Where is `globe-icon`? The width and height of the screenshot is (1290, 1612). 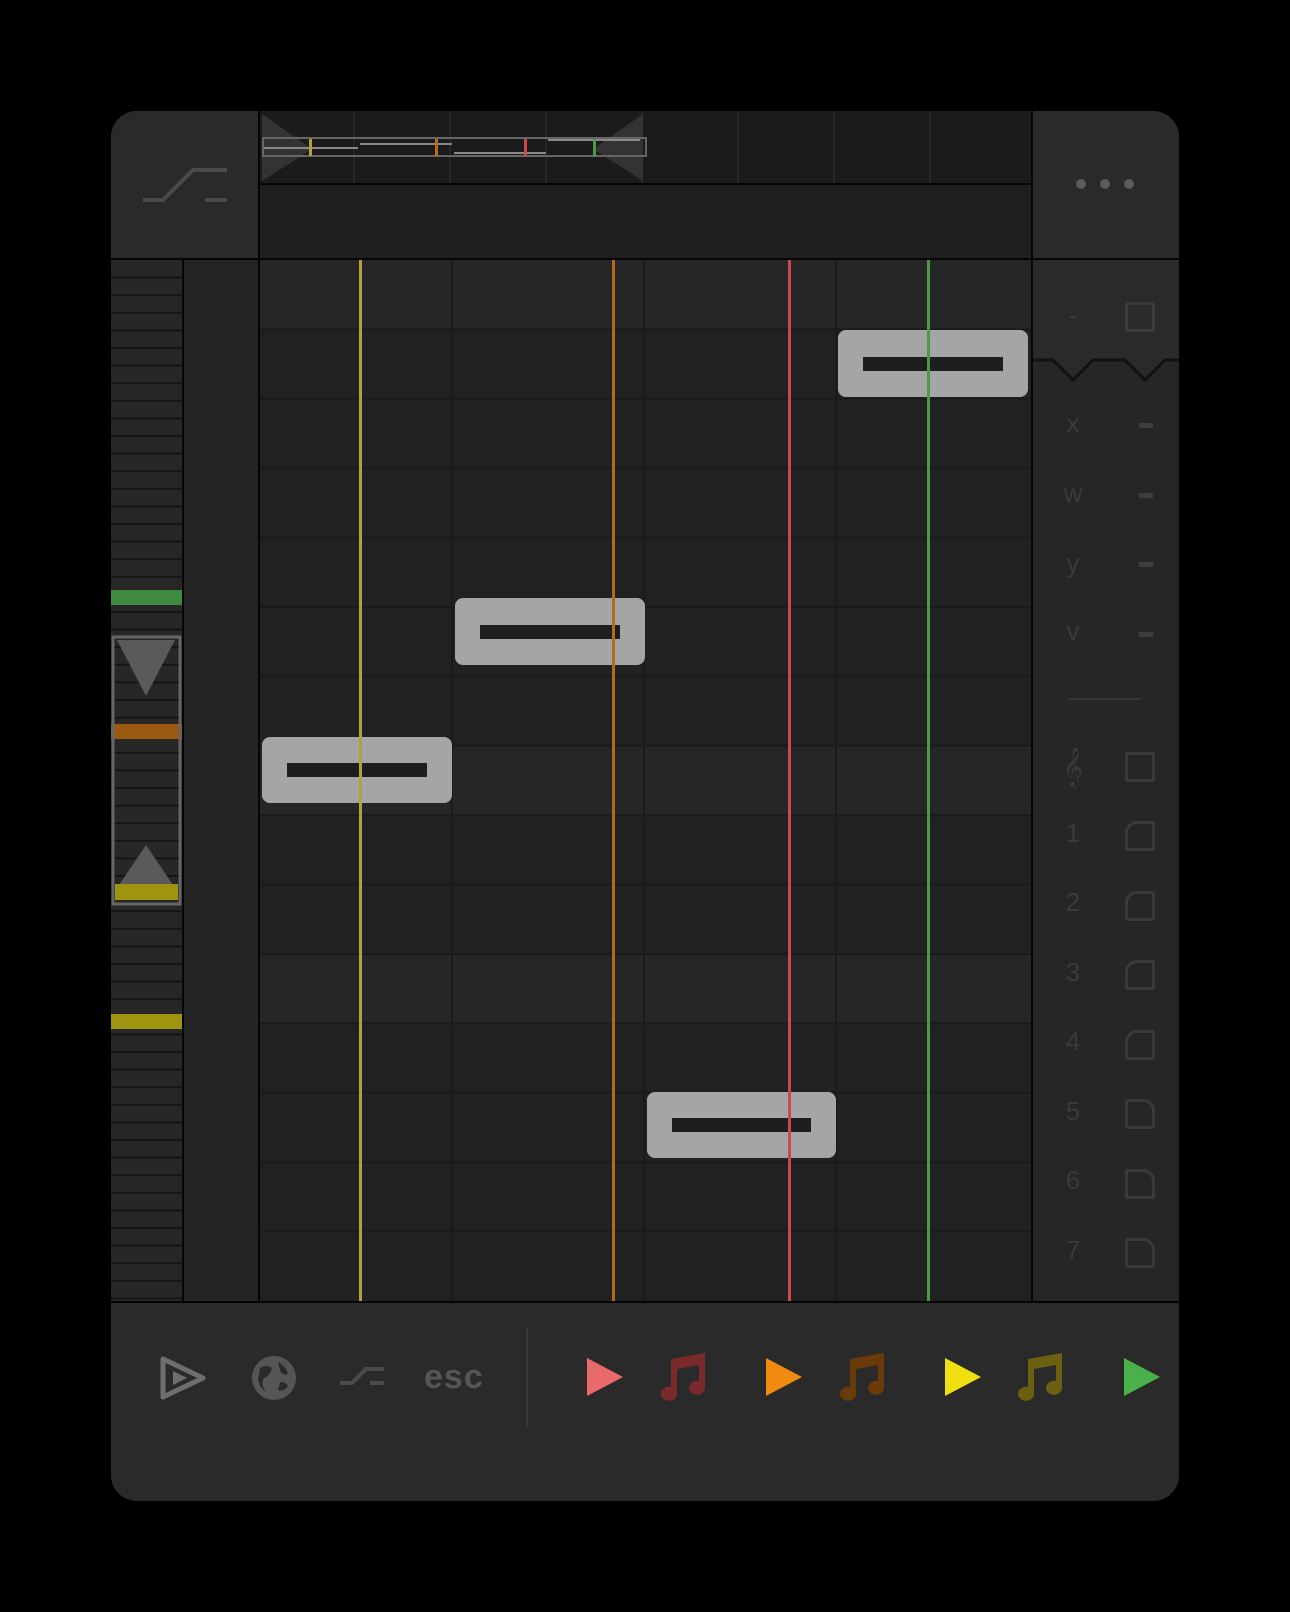 globe-icon is located at coordinates (274, 1378).